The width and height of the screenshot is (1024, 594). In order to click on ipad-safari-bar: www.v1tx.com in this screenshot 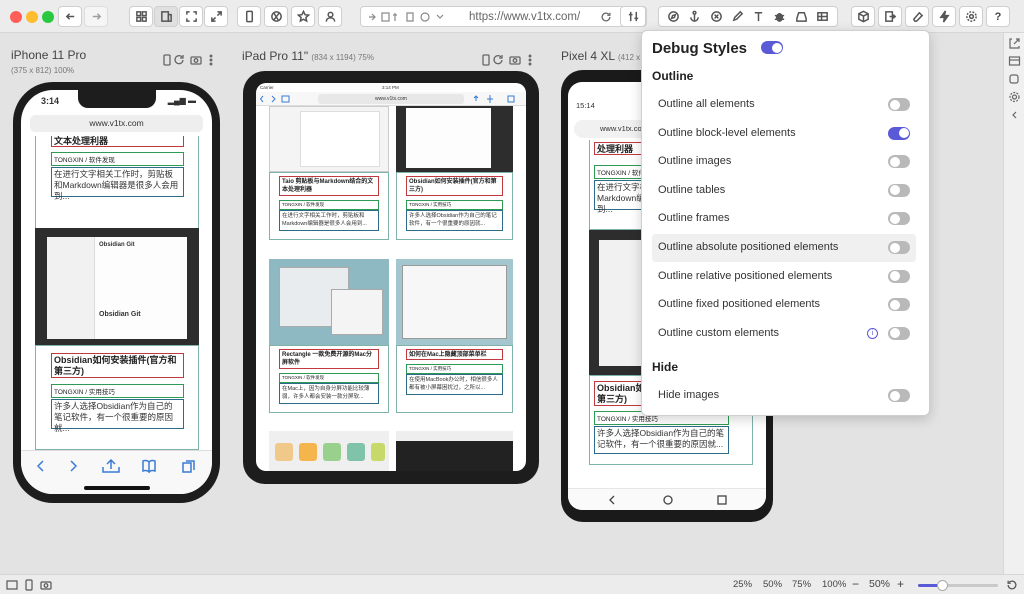, I will do `click(391, 99)`.